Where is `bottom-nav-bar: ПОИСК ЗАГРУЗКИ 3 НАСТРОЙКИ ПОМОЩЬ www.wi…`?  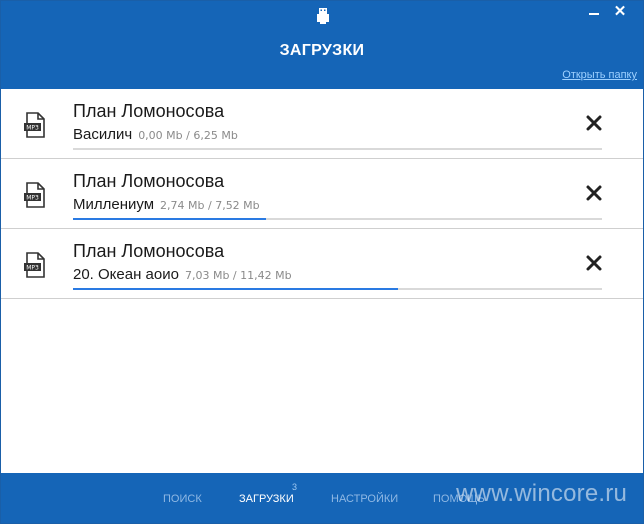 bottom-nav-bar: ПОИСК ЗАГРУЗКИ 3 НАСТРОЙКИ ПОМОЩЬ www.wi… is located at coordinates (322, 498).